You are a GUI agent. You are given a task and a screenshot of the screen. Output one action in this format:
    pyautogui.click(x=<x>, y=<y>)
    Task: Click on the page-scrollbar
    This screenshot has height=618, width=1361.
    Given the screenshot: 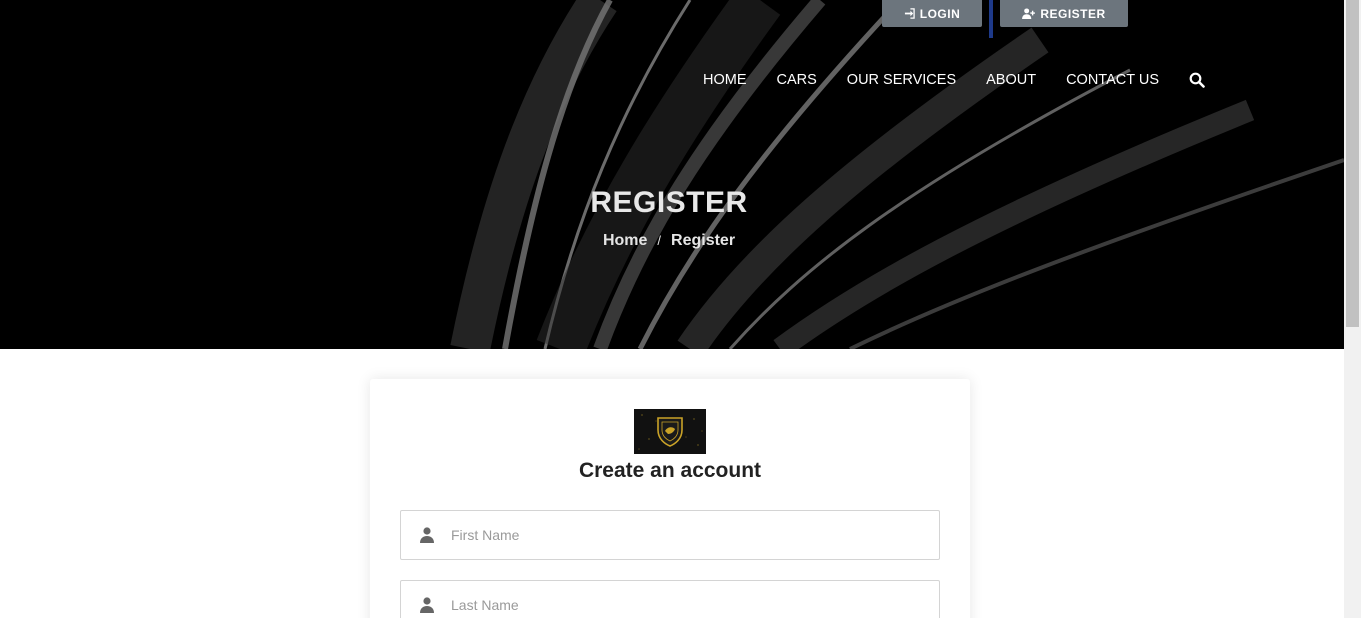 What is the action you would take?
    pyautogui.click(x=1352, y=309)
    